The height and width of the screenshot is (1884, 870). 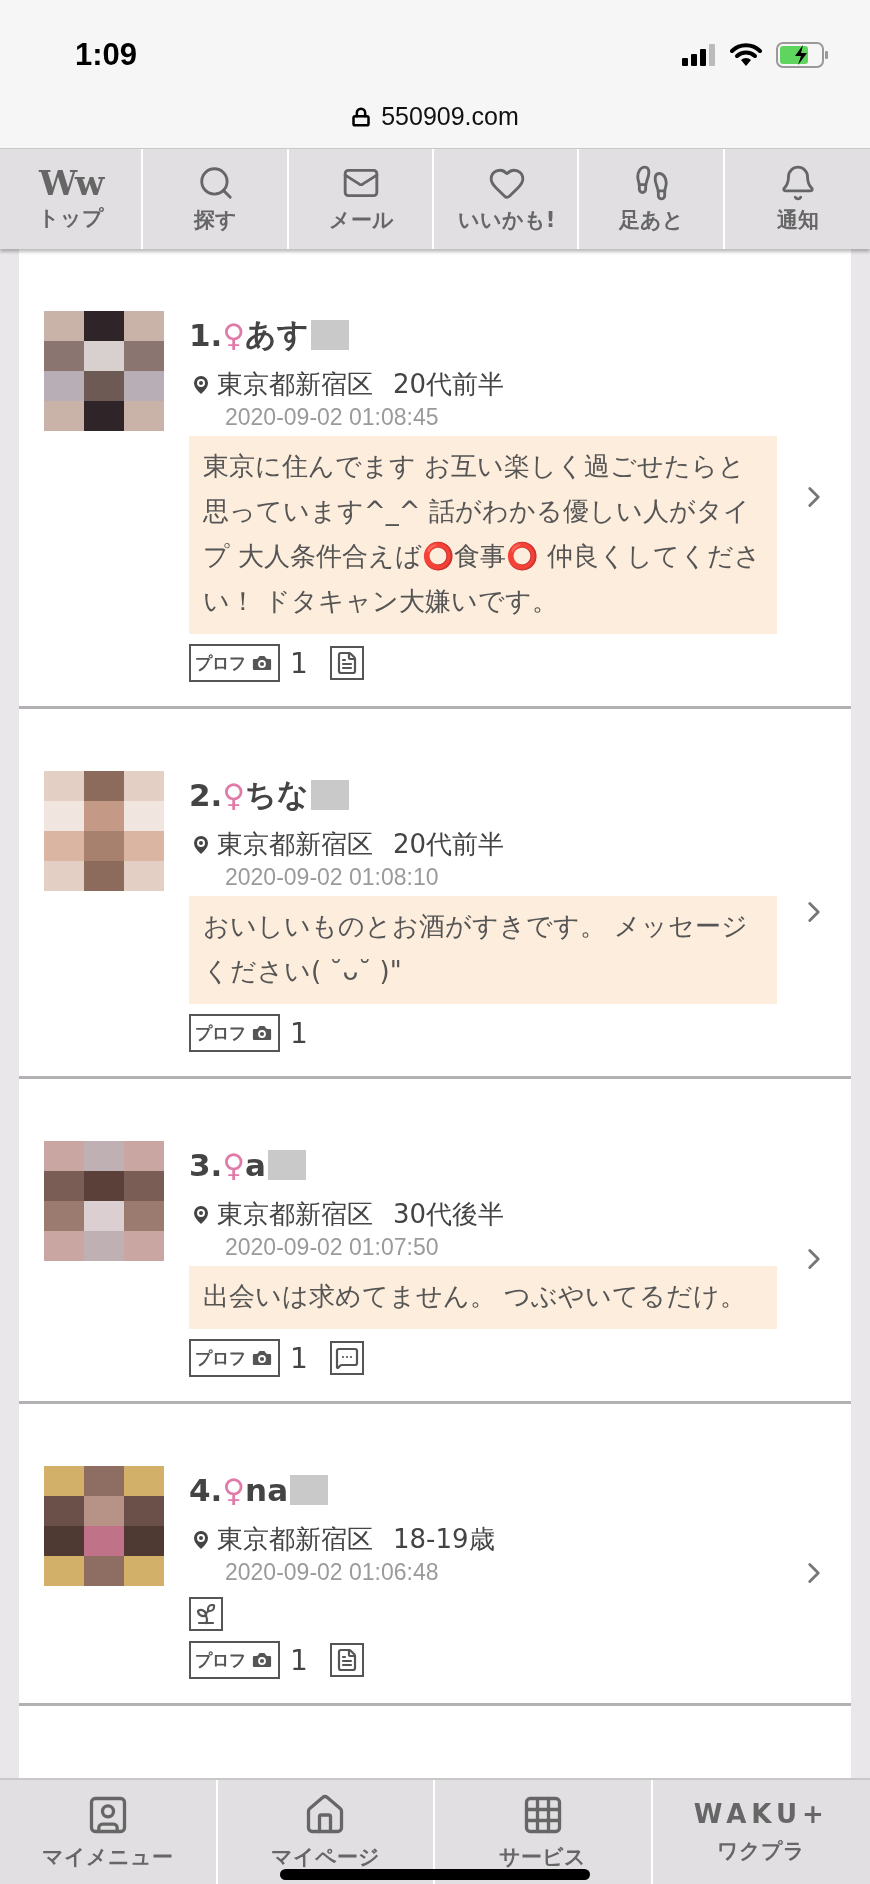 I want to click on nav-label: マイページ, so click(x=325, y=1857).